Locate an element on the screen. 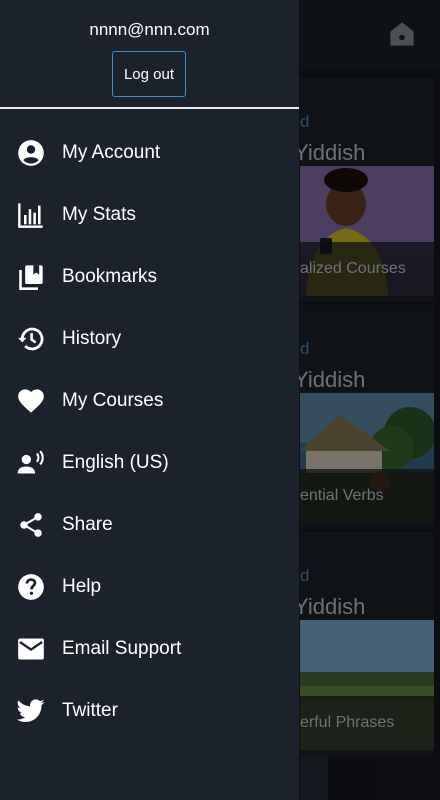 The height and width of the screenshot is (800, 440). menu-item-label: Email Support is located at coordinates (122, 648).